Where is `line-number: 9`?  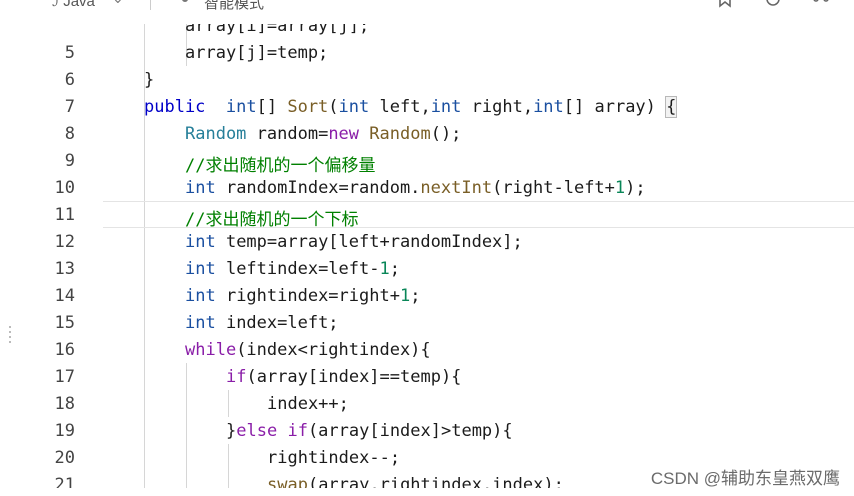
line-number: 9 is located at coordinates (69, 161).